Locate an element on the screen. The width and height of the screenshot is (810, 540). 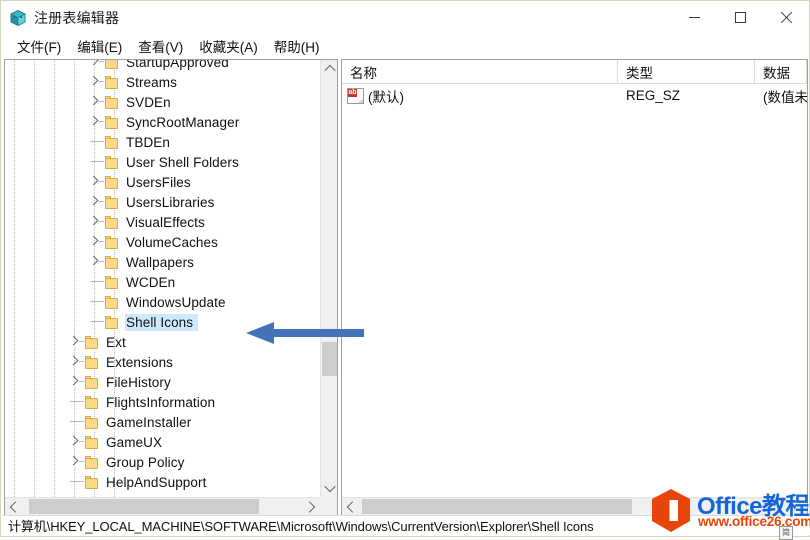
tree-horizontal-scroll-thumb is located at coordinates (144, 506).